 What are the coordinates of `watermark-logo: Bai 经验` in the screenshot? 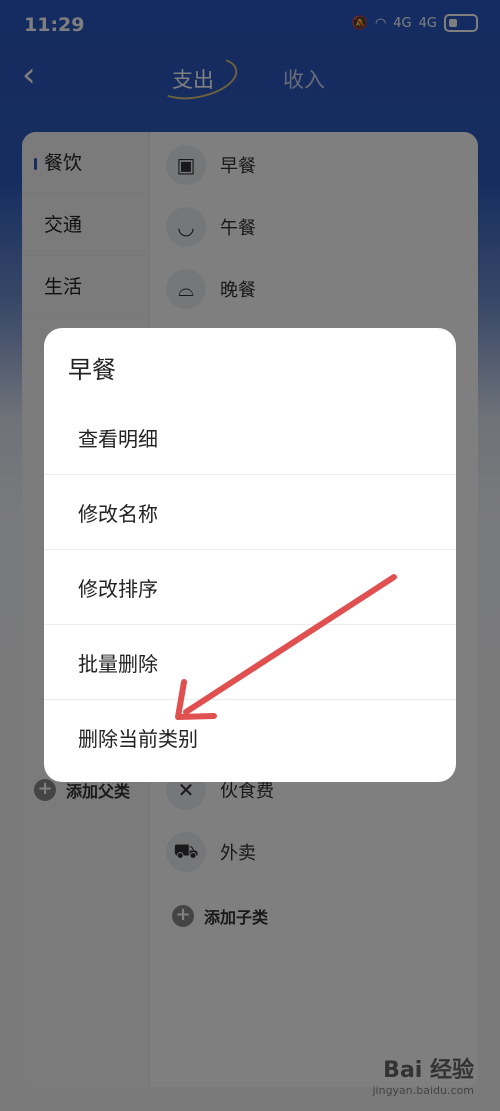 It's located at (428, 1070).